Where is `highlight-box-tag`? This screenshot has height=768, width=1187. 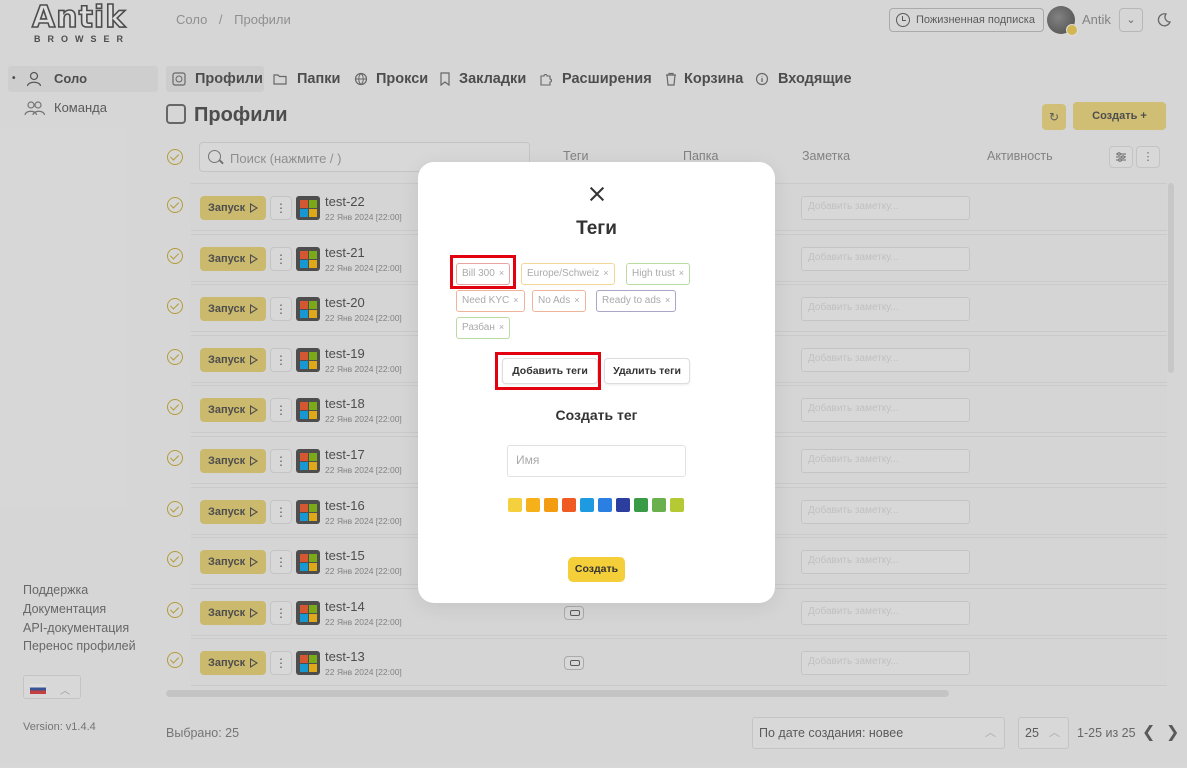
highlight-box-tag is located at coordinates (483, 272).